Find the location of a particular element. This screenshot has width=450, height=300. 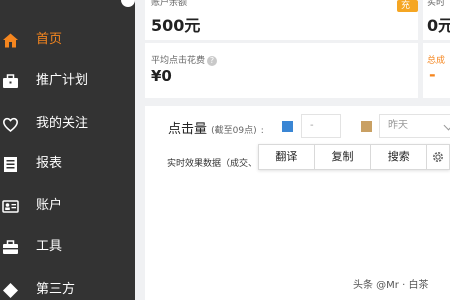

sidebar-item-home: 首页 is located at coordinates (67, 40).